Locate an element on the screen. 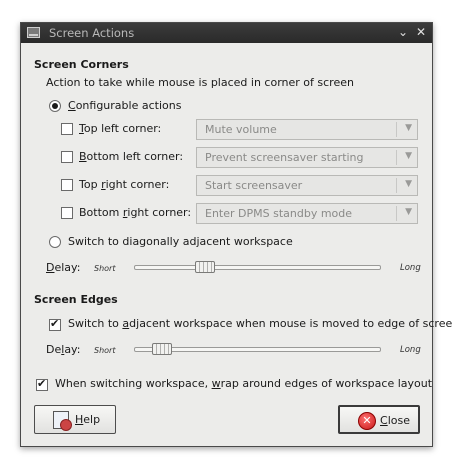  top-left-corner-select: Mute volume ▼ is located at coordinates (307, 129).